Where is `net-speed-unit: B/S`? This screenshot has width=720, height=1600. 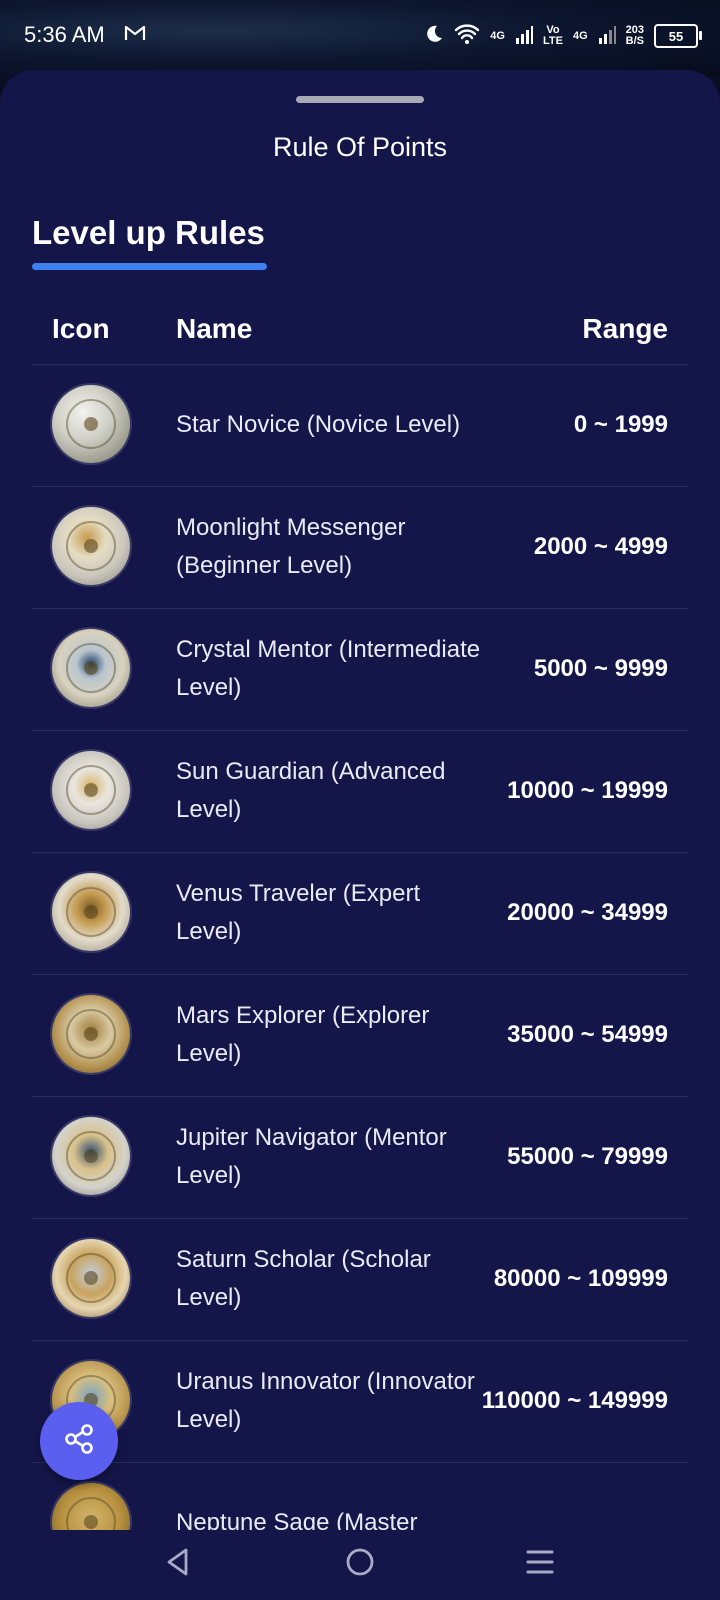 net-speed-unit: B/S is located at coordinates (634, 41).